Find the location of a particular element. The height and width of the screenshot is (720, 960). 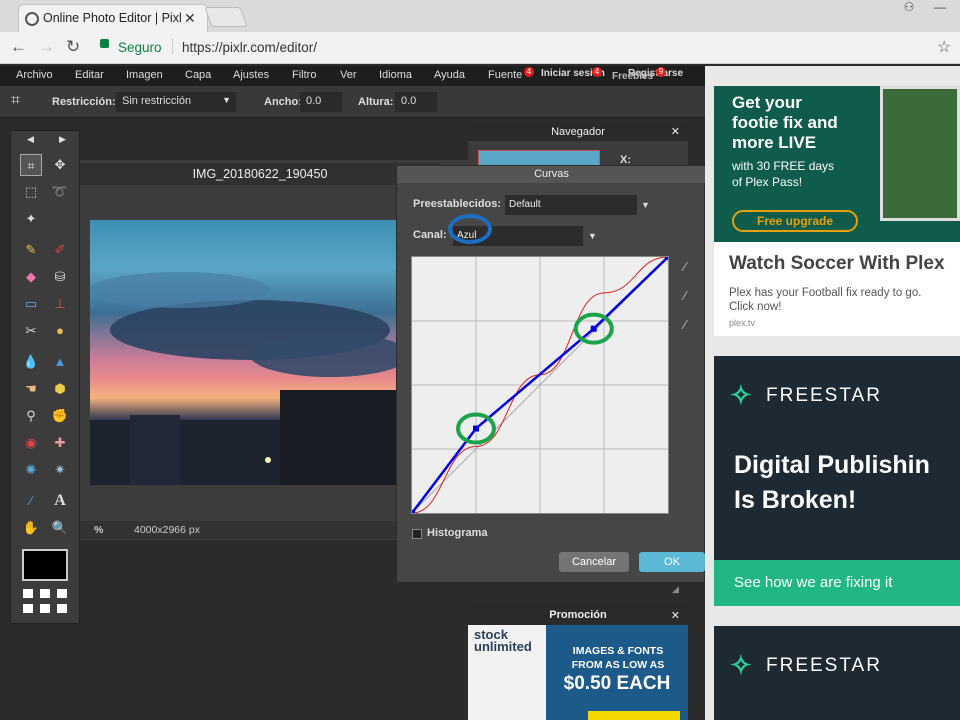

freestar-logo-icon: ✧ is located at coordinates (741, 395).